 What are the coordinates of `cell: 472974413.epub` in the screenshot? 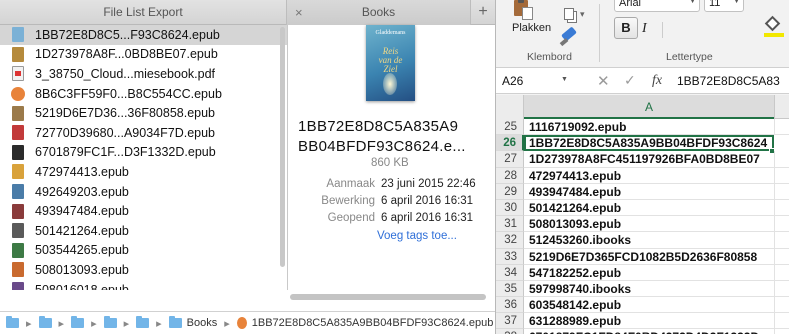 It's located at (656, 175).